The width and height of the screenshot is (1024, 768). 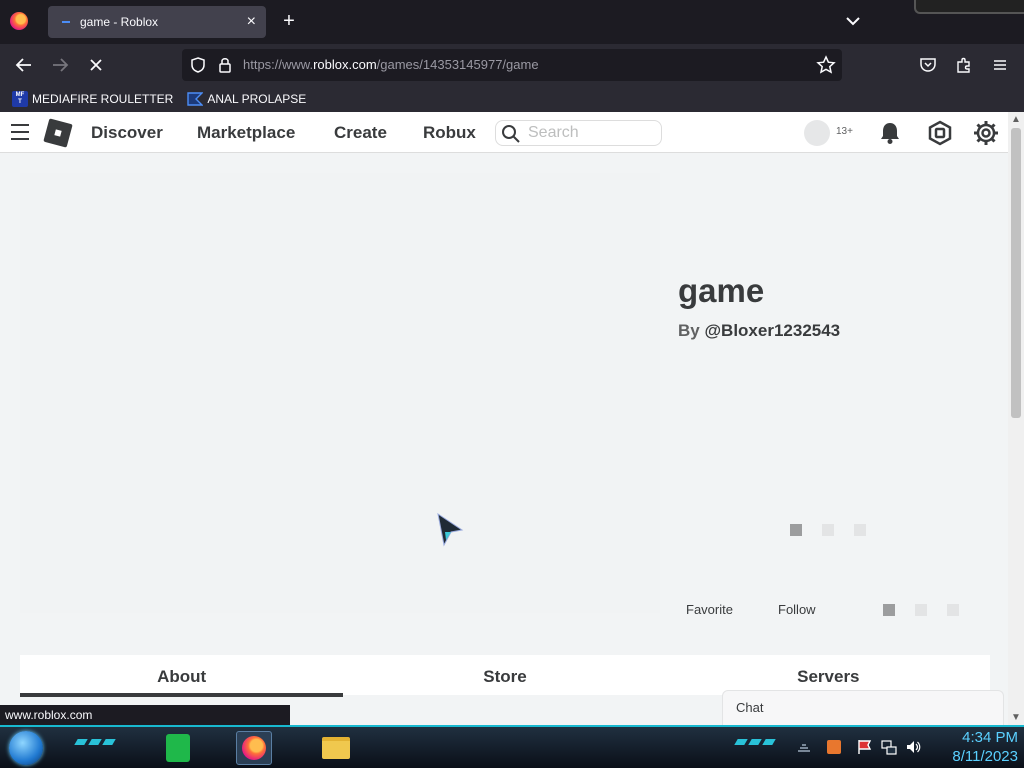 I want to click on browser-tab-strip: game - Roblox × +, so click(x=512, y=22).